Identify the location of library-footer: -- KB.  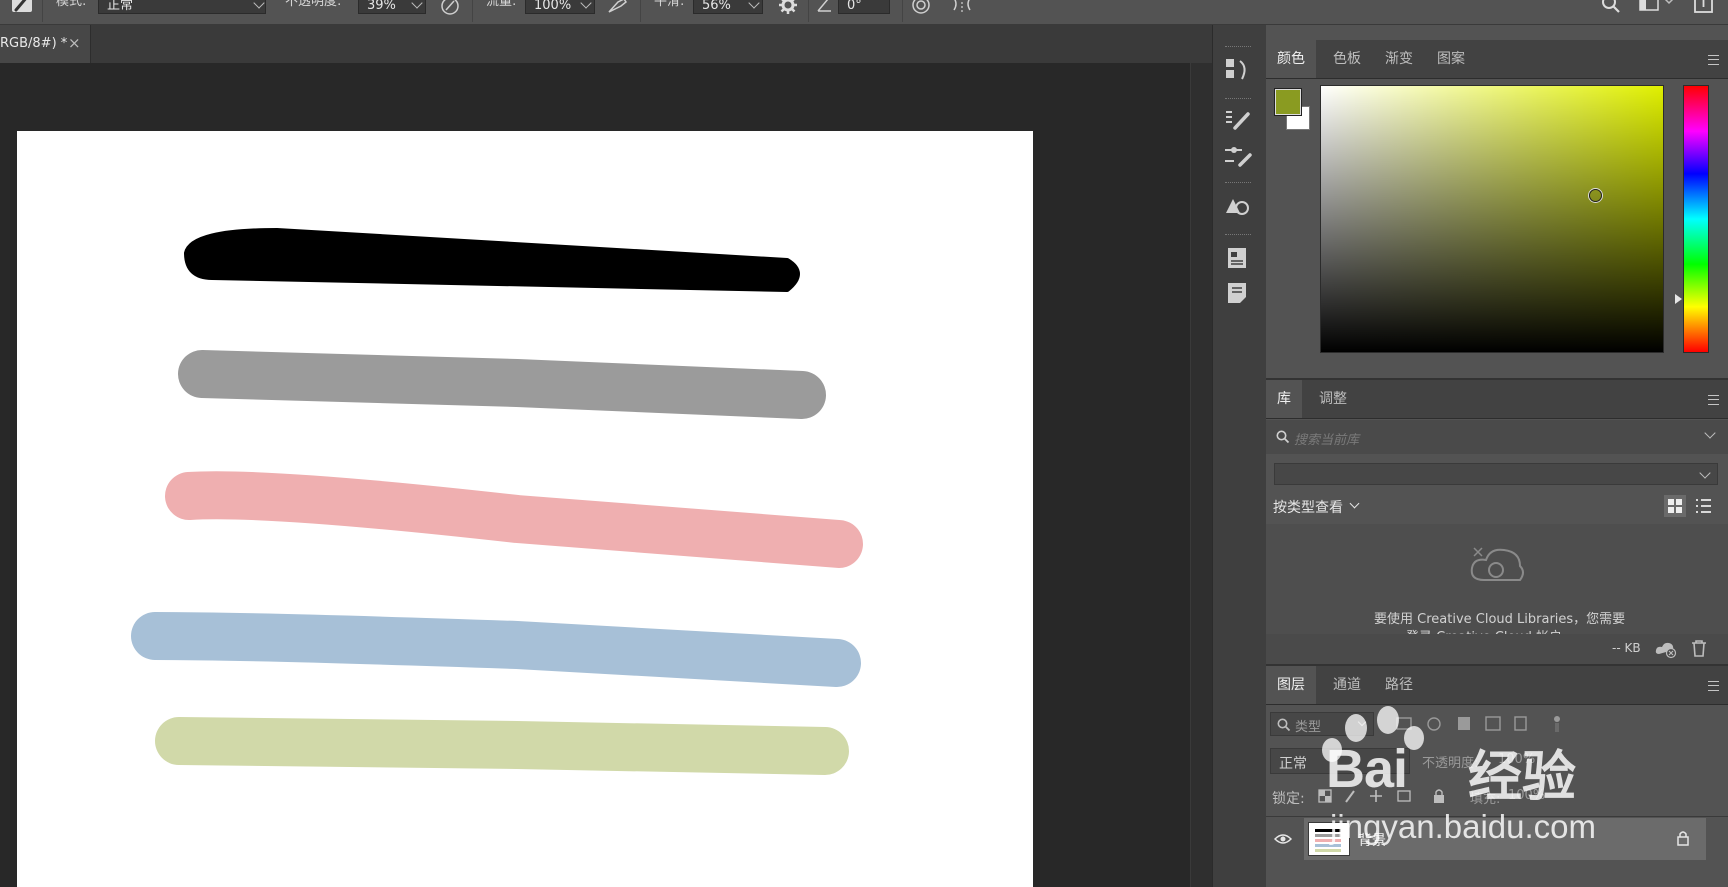
(1497, 649).